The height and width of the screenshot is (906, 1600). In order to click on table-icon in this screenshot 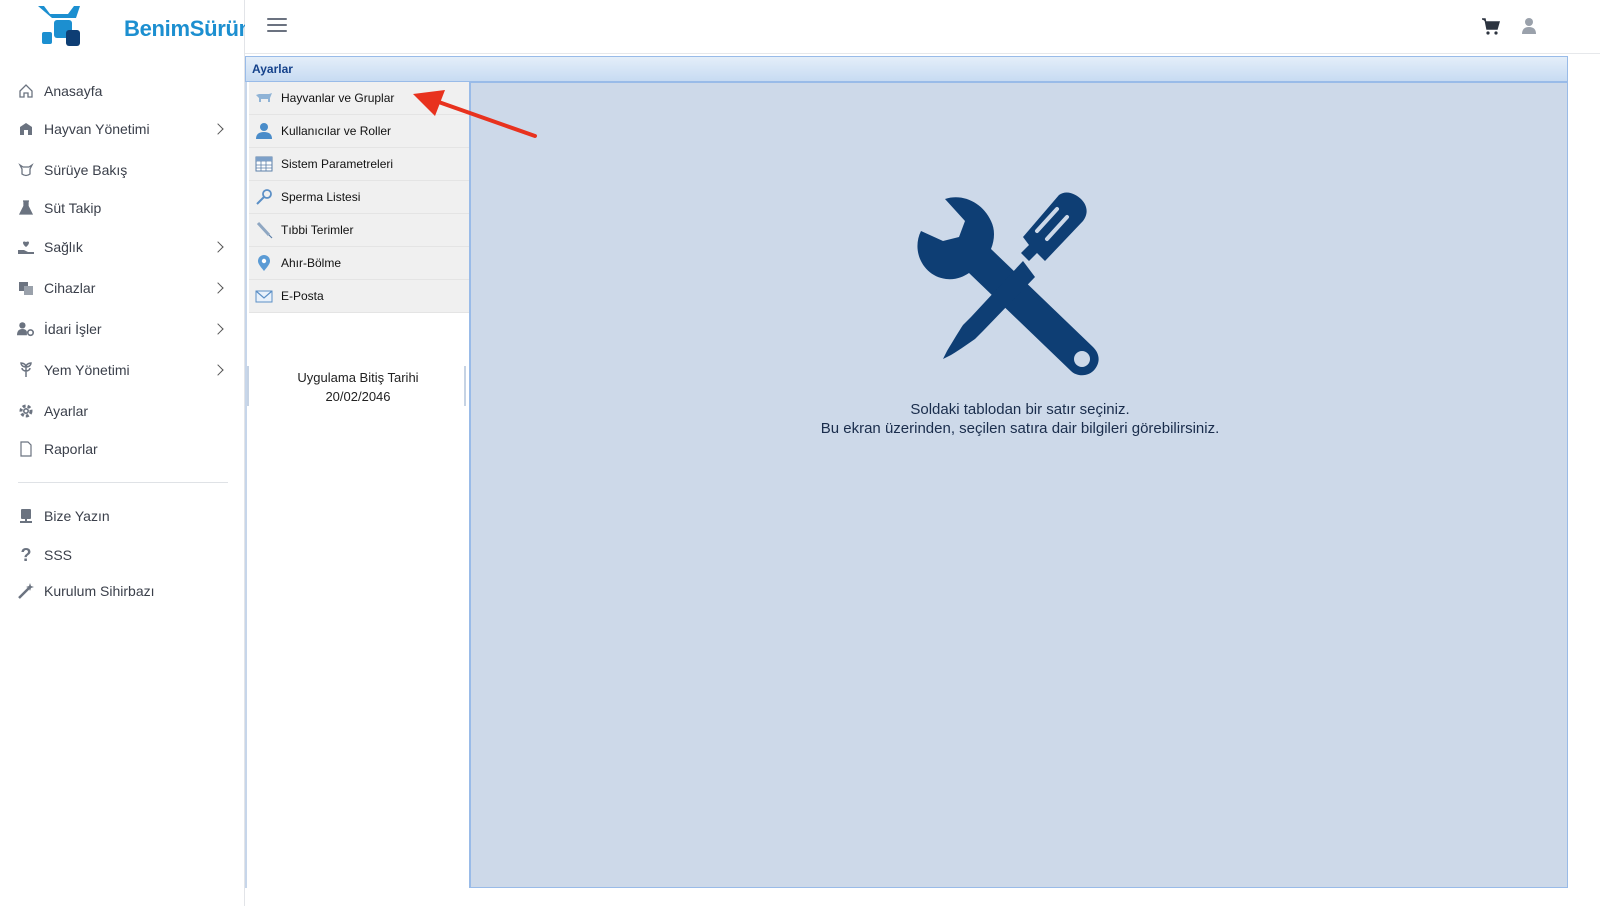, I will do `click(264, 164)`.